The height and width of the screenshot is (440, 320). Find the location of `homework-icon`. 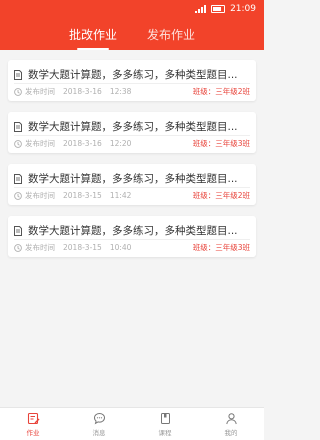

homework-icon is located at coordinates (33, 418).